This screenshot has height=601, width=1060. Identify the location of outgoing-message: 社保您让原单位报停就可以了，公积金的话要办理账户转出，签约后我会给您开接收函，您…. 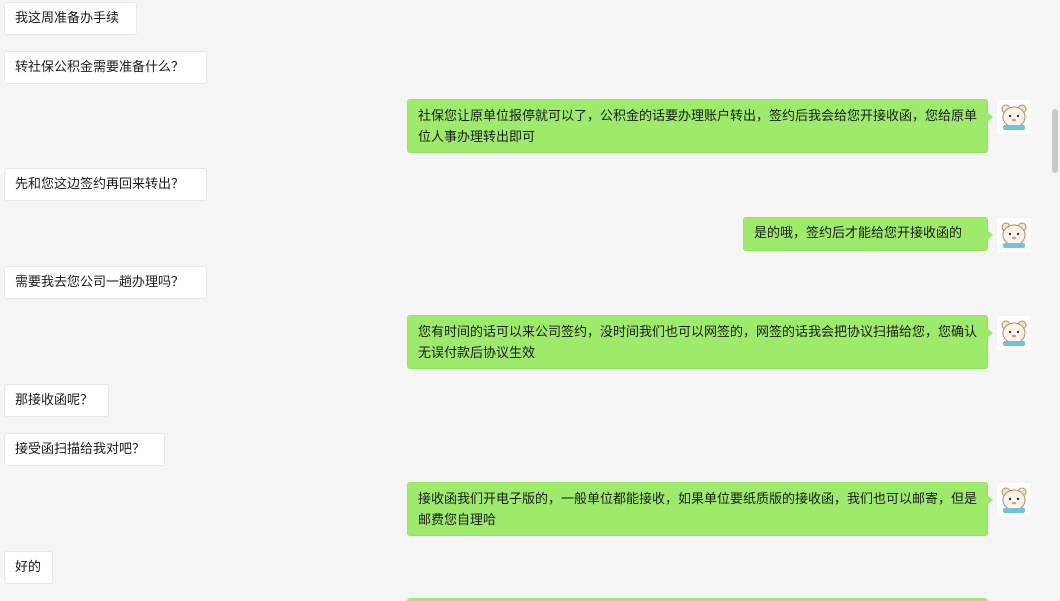
(700, 126).